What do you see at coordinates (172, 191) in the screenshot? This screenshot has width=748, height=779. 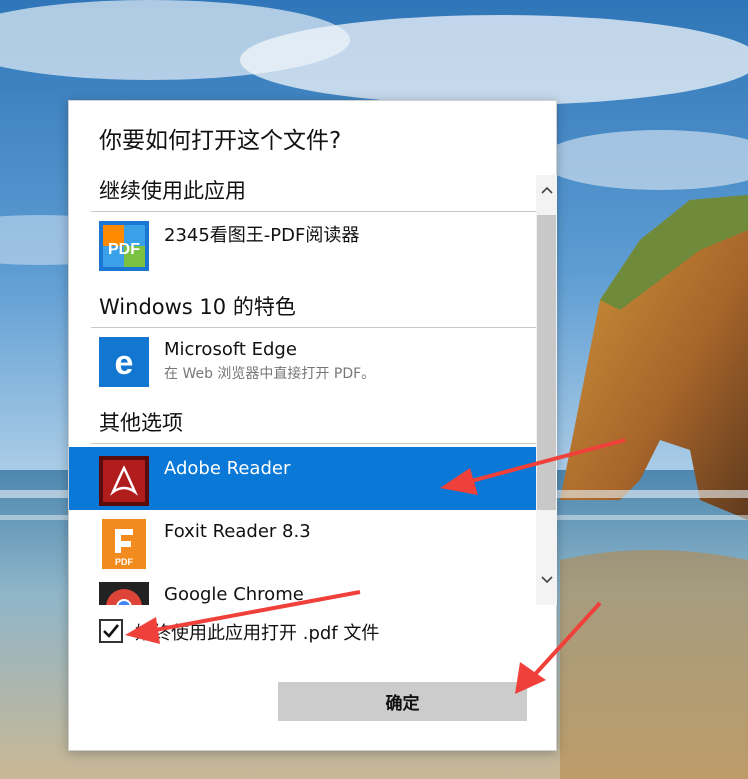 I see `section-header-continue: 继续使用此应用` at bounding box center [172, 191].